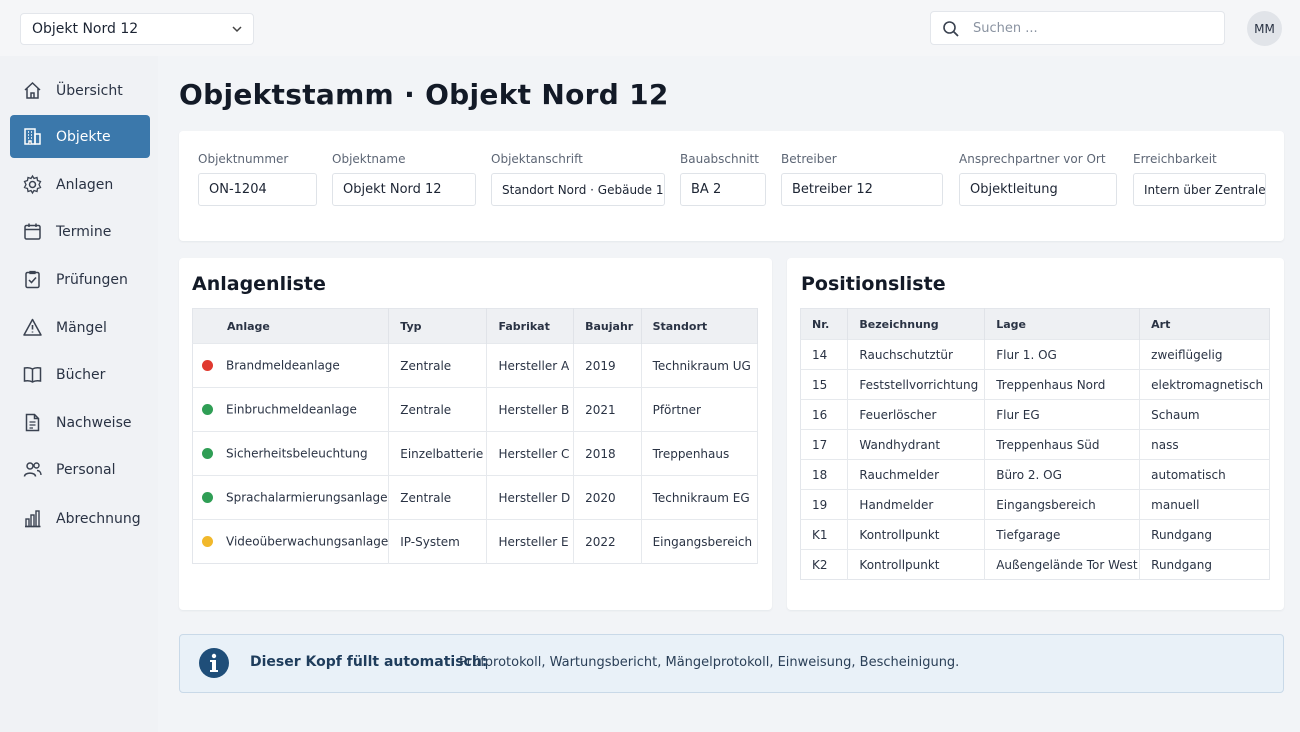 This screenshot has height=732, width=1300. I want to click on objektnummer-field: ON-1204, so click(257, 189).